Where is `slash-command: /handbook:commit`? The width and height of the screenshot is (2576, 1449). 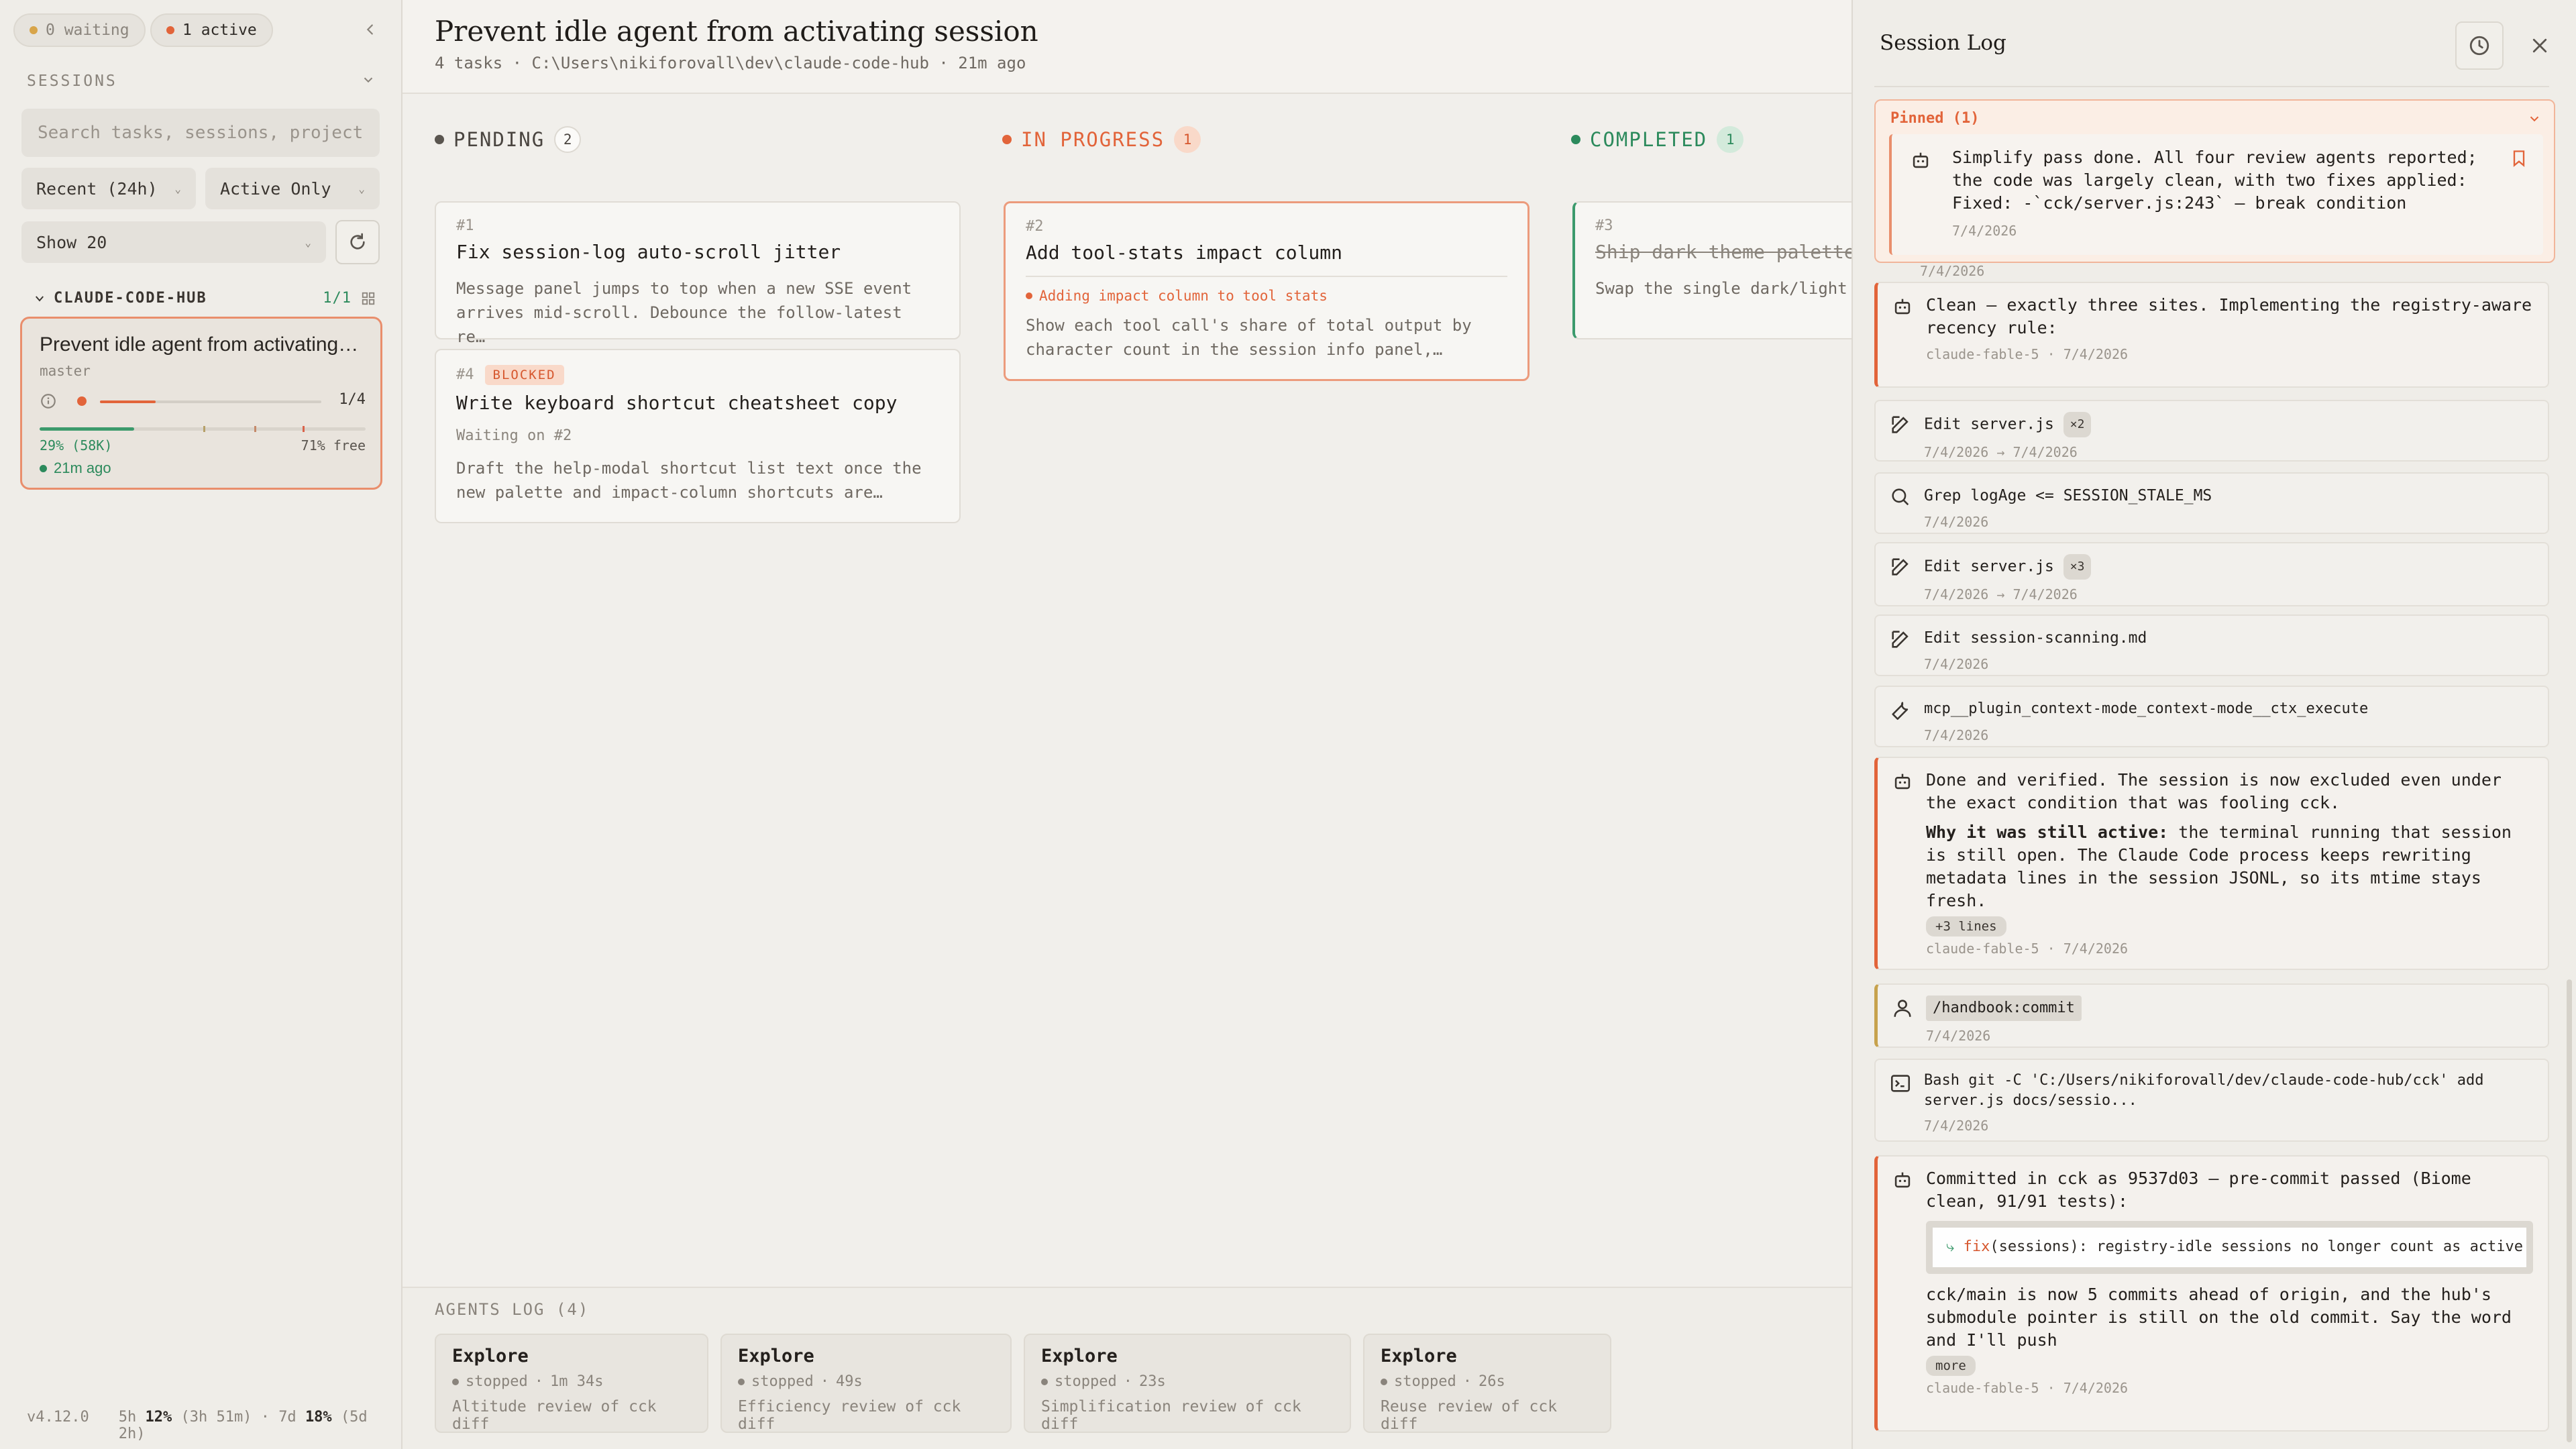 slash-command: /handbook:commit is located at coordinates (2004, 1008).